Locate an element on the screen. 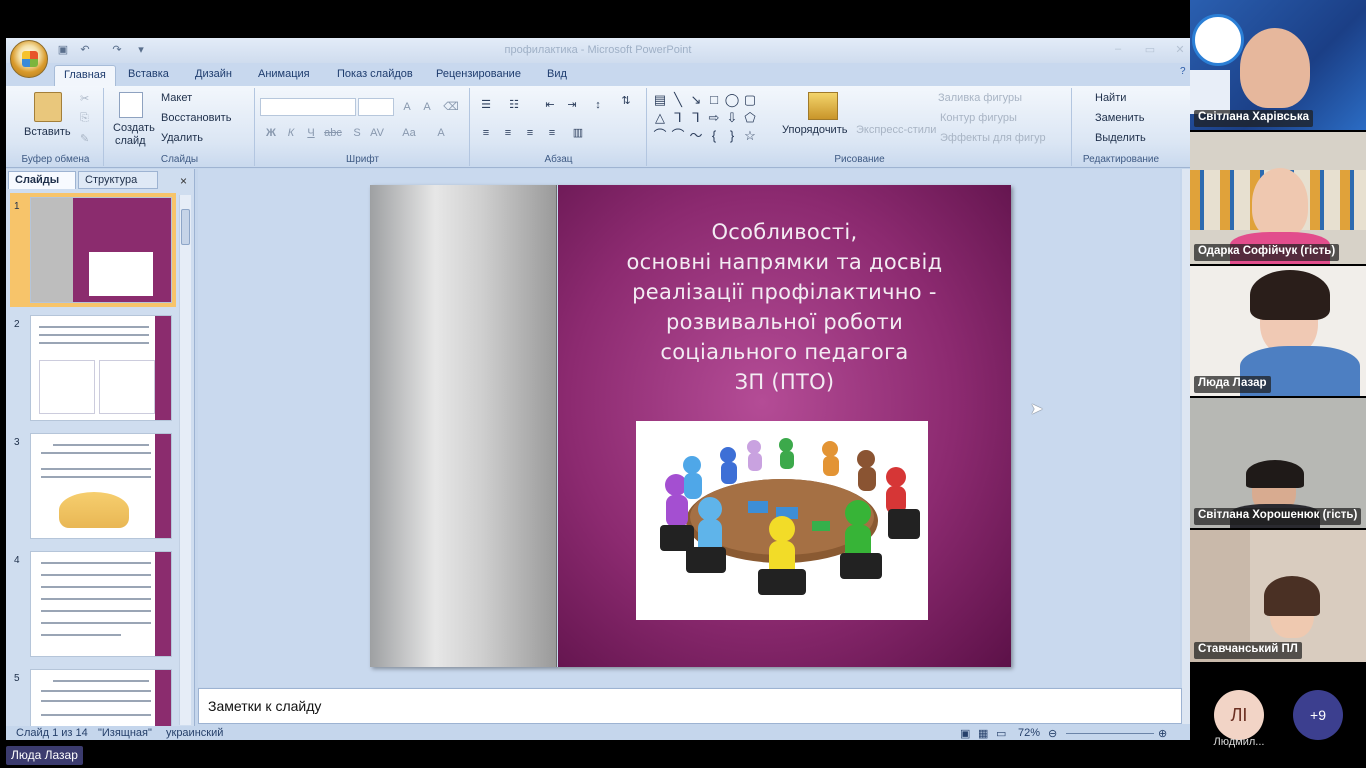 The width and height of the screenshot is (1366, 768). replace-button: Заменить is located at coordinates (1119, 118).